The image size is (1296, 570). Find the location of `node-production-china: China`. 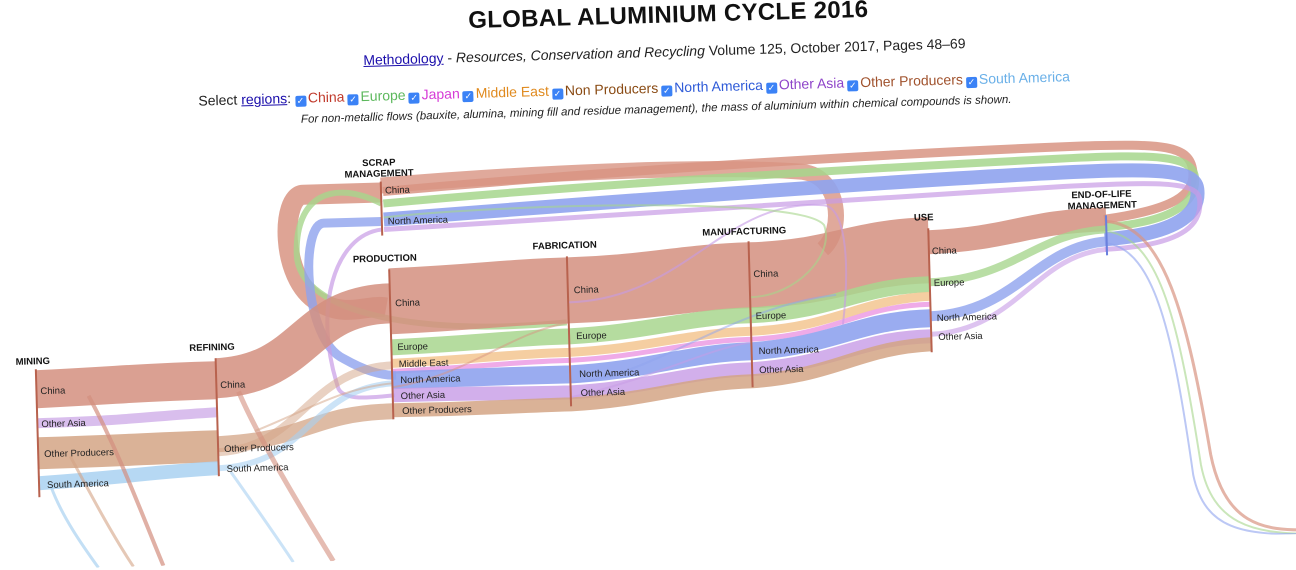

node-production-china: China is located at coordinates (408, 303).